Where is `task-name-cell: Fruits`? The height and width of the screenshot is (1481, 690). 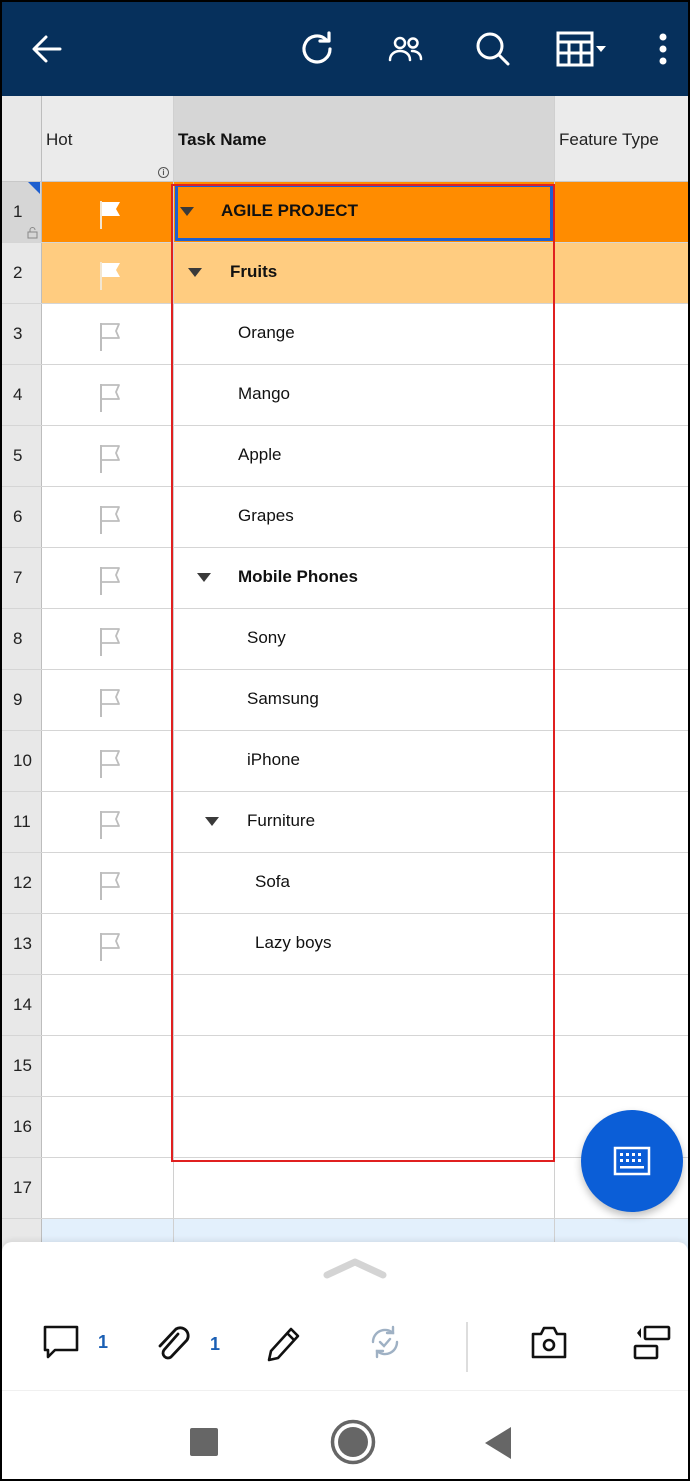
task-name-cell: Fruits is located at coordinates (364, 273).